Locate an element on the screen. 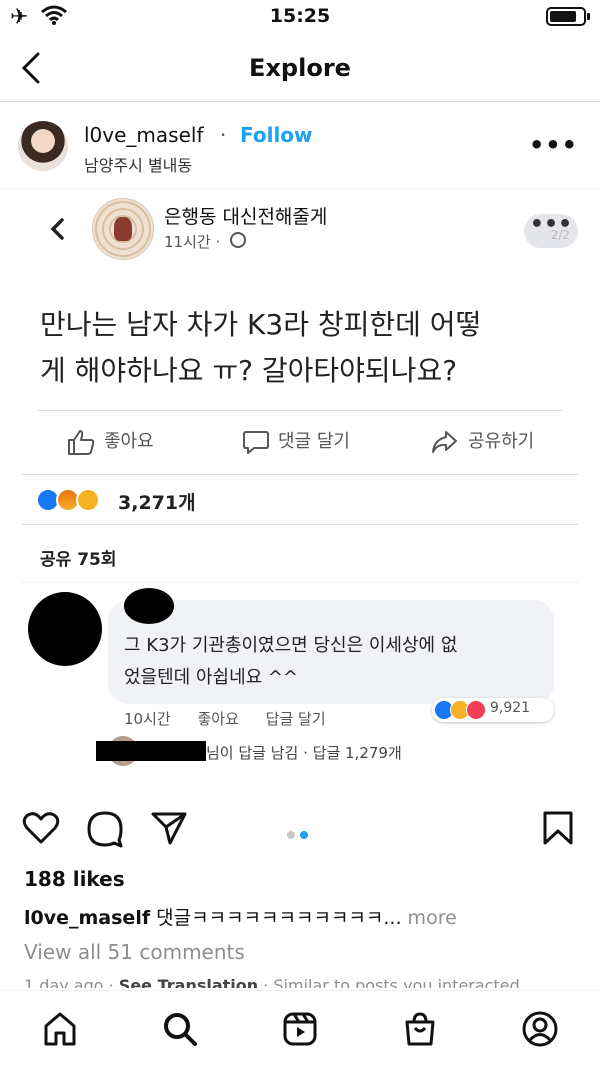  home-icon is located at coordinates (60, 1029).